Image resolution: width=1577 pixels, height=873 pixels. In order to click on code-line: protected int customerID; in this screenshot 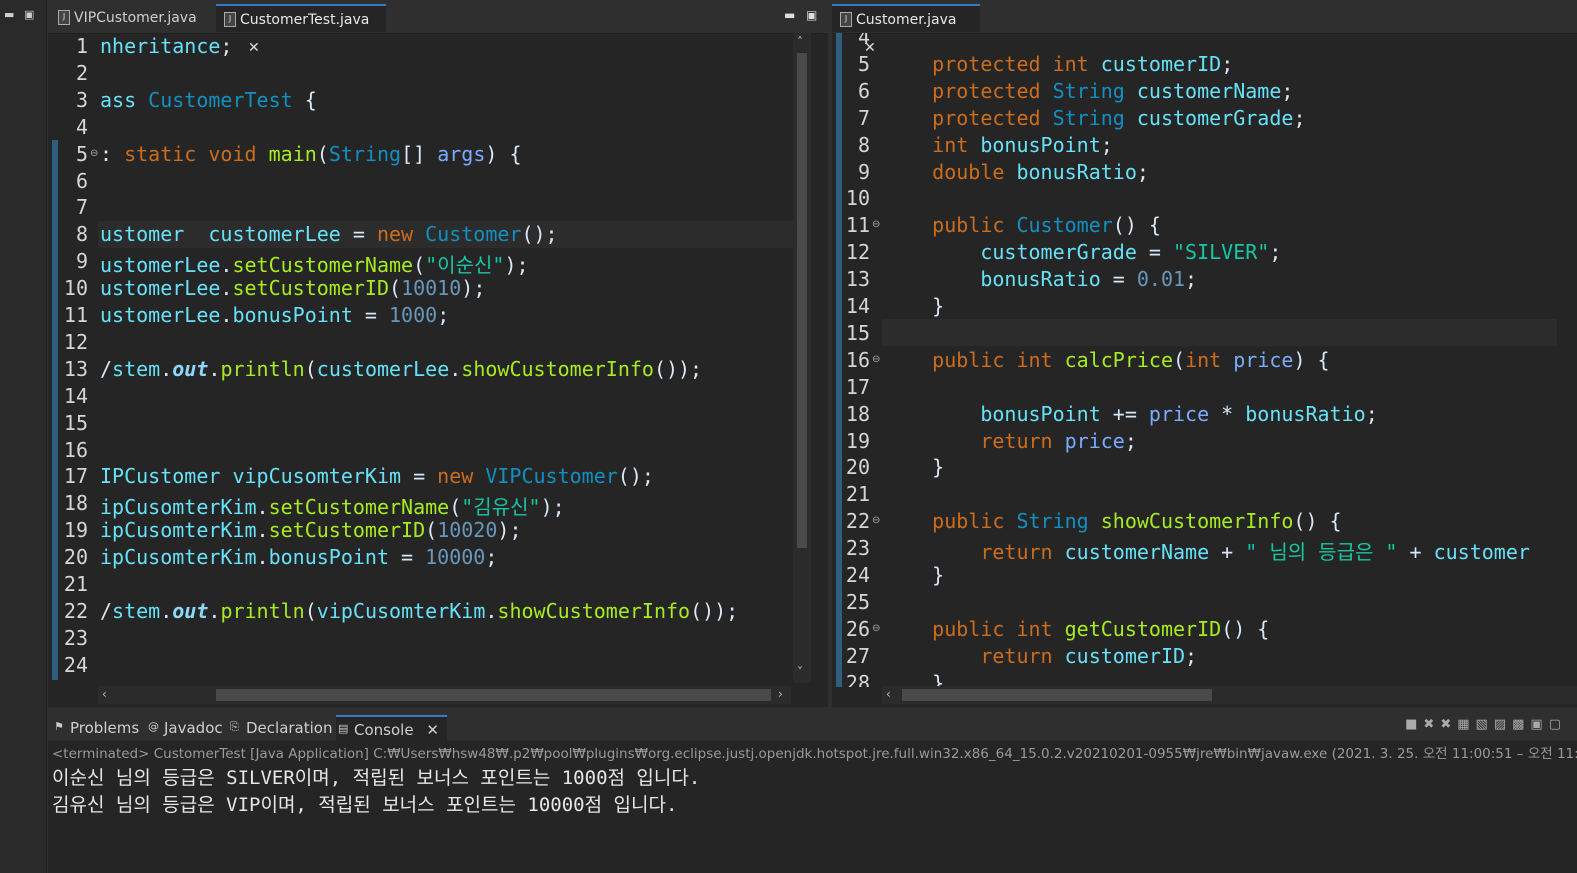, I will do `click(1058, 64)`.